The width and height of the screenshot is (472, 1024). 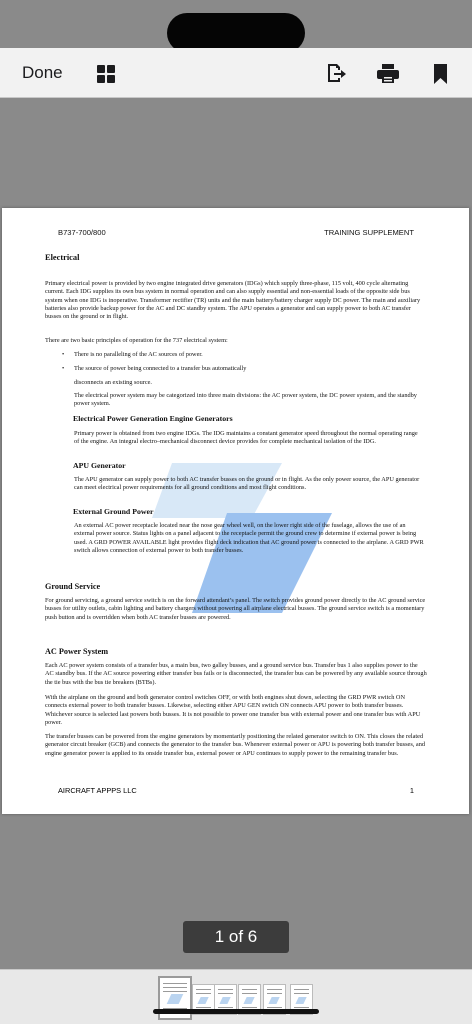 I want to click on thumbnail-strip, so click(x=236, y=996).